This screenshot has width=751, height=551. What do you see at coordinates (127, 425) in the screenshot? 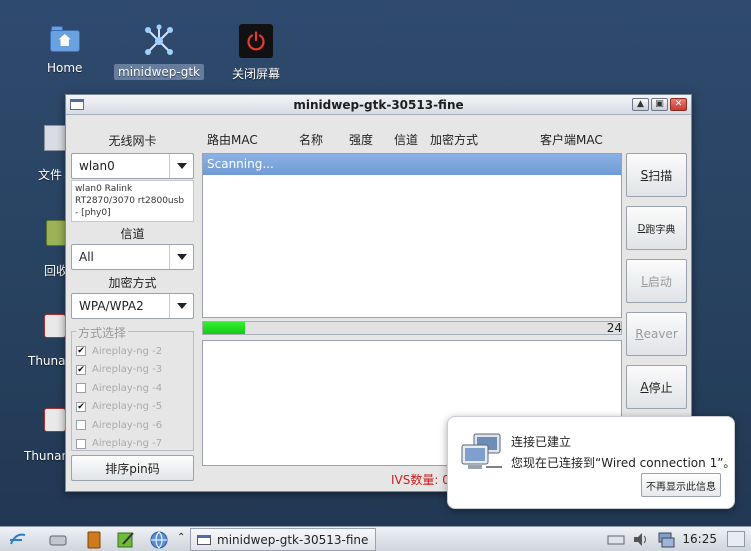
I see `method-label: Aireplay-ng -6` at bounding box center [127, 425].